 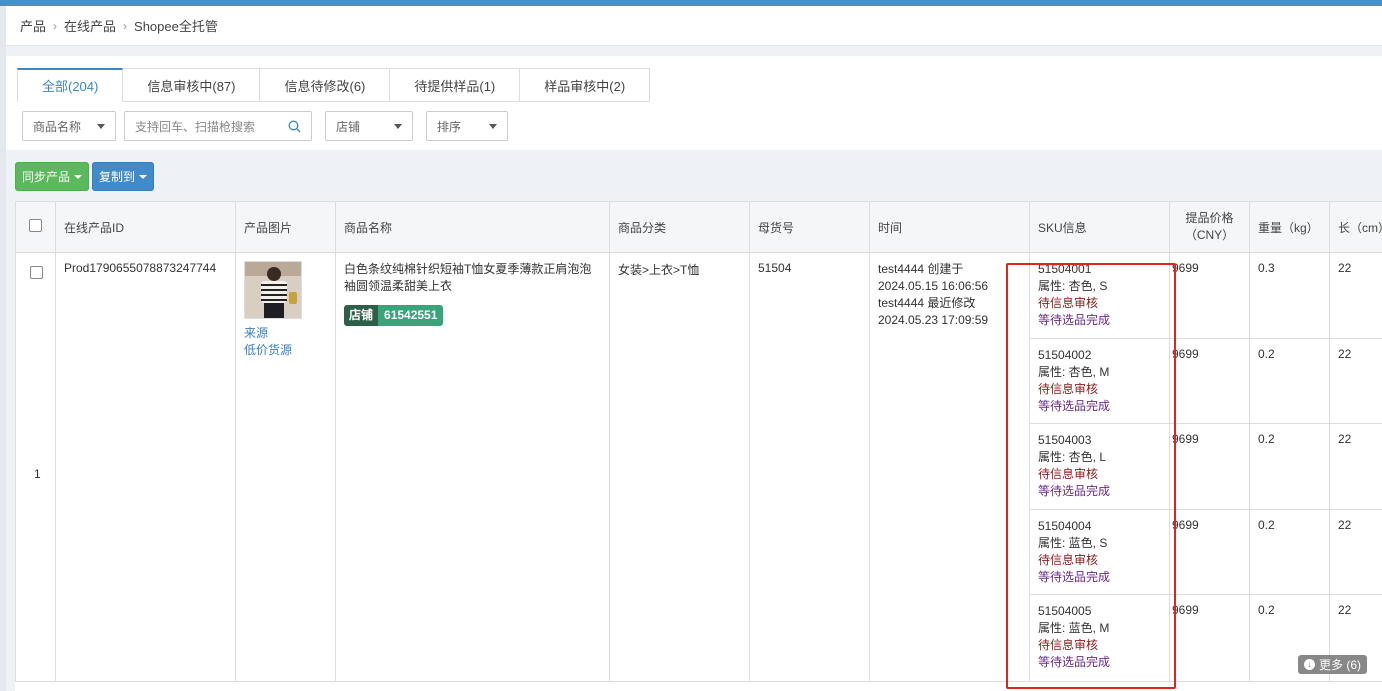 I want to click on action-buttons: 同步产品 复制到, so click(x=85, y=176).